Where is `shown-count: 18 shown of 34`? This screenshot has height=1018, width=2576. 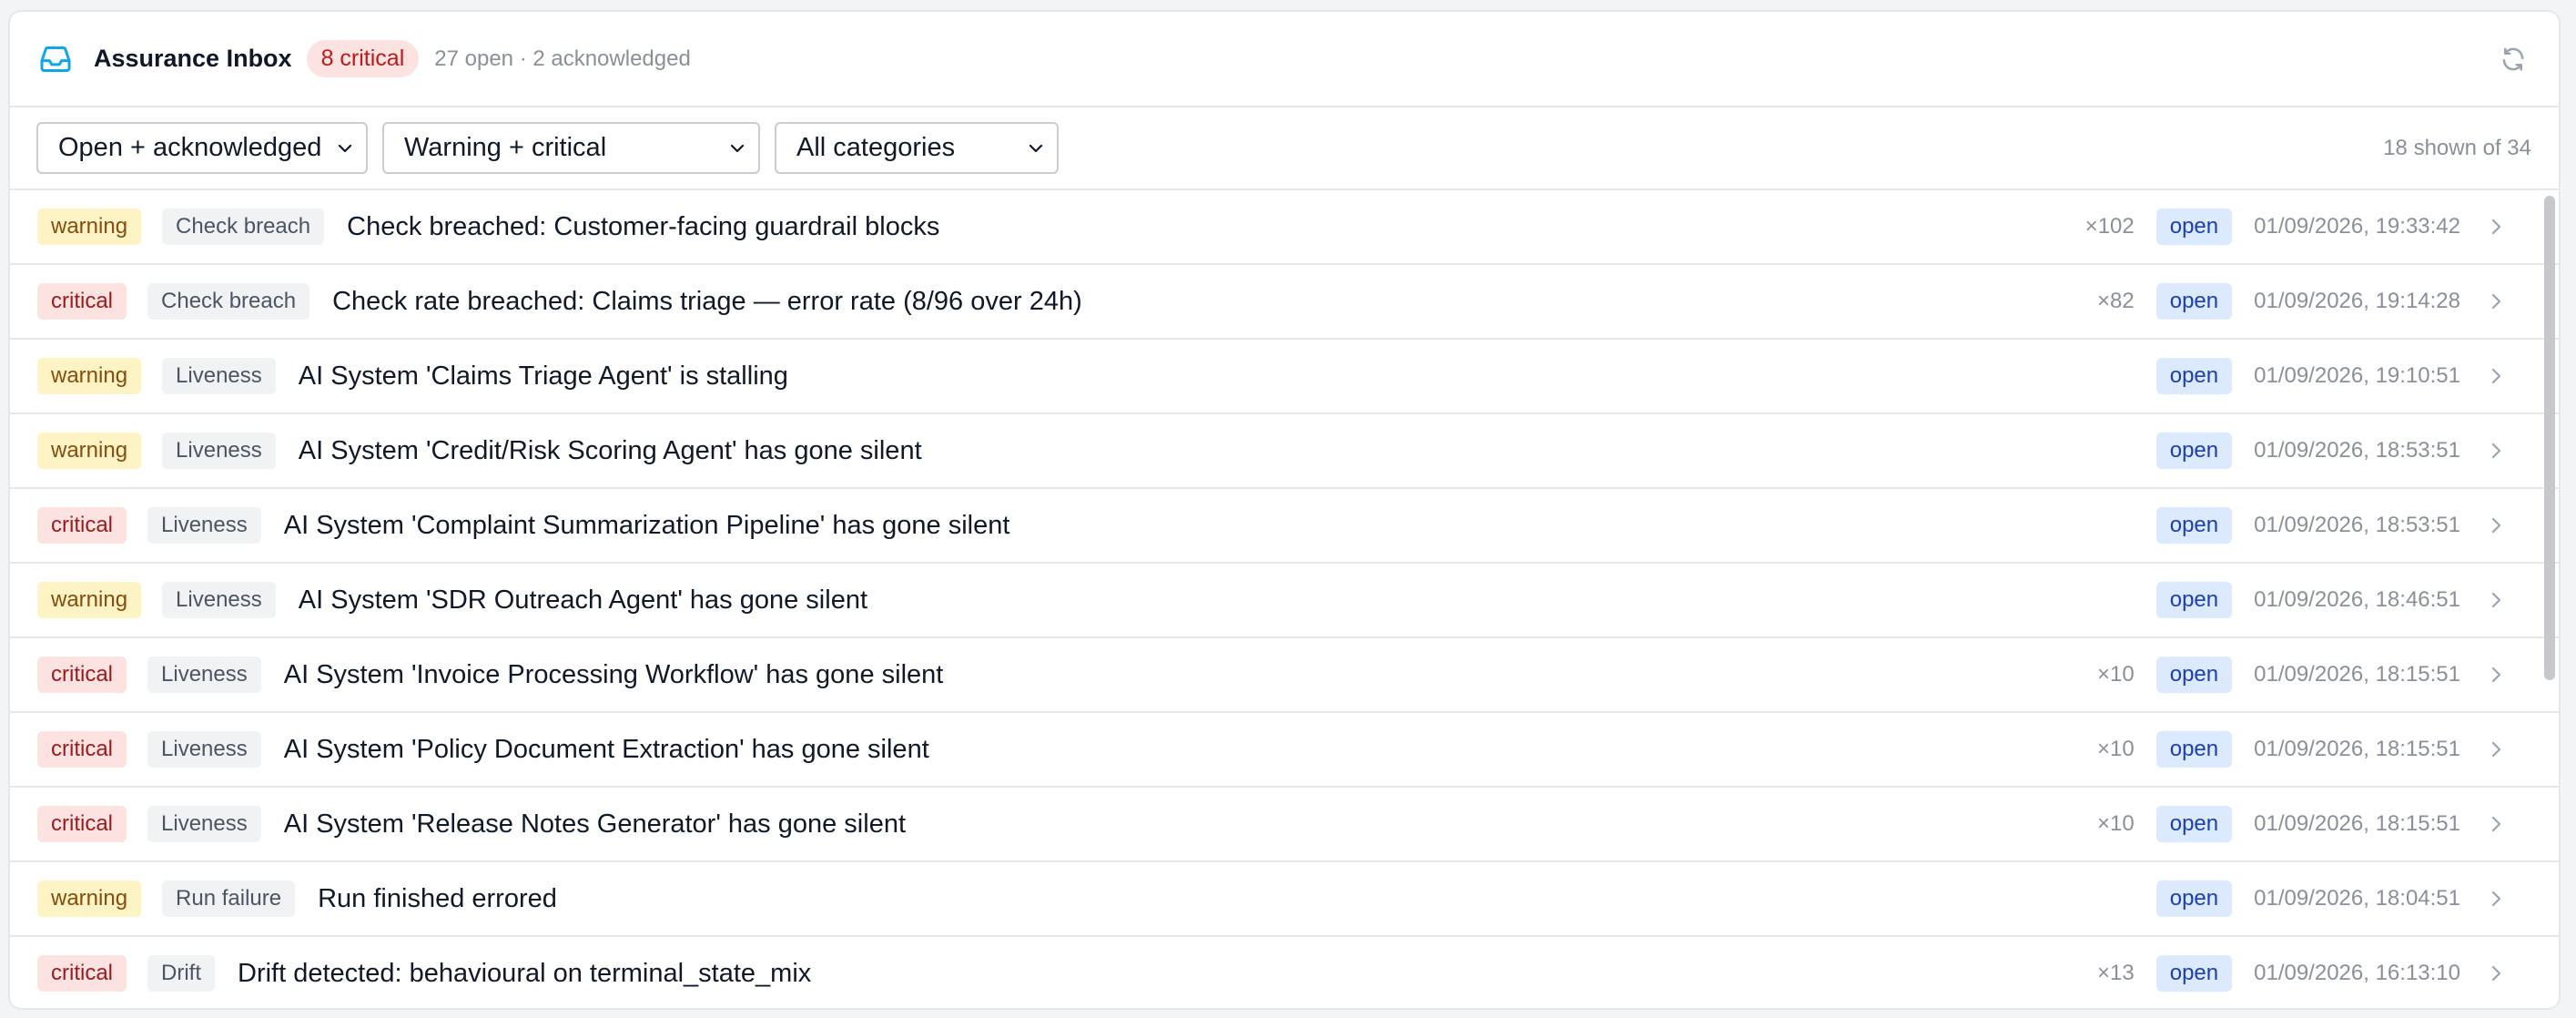 shown-count: 18 shown of 34 is located at coordinates (2457, 147).